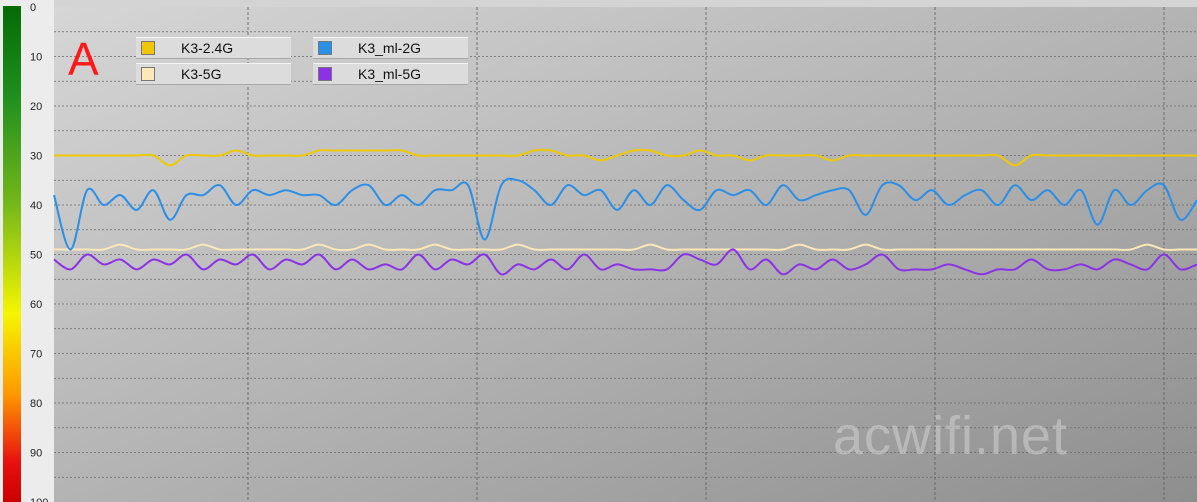  What do you see at coordinates (36, 206) in the screenshot?
I see `y-tick-label: 40` at bounding box center [36, 206].